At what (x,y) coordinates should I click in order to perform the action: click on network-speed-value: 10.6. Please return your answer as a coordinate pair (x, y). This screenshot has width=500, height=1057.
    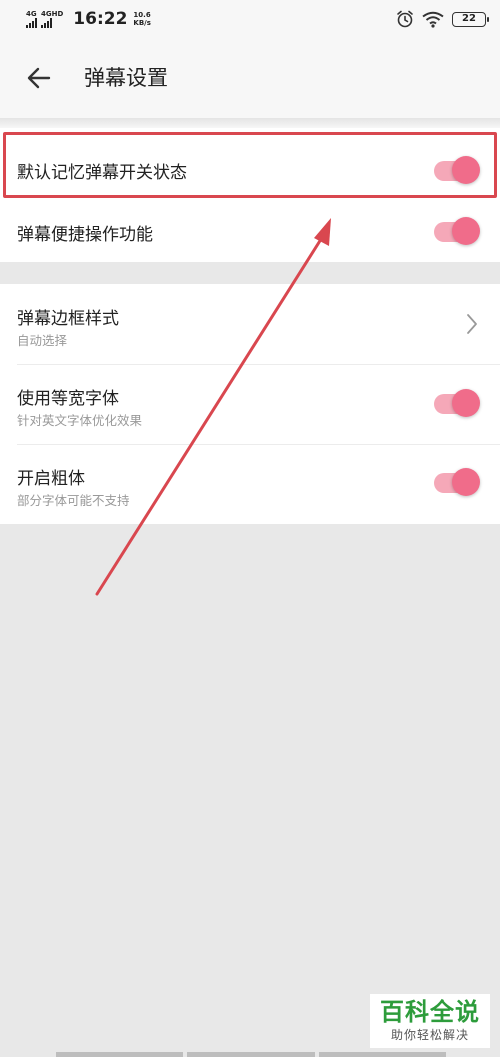
    Looking at the image, I should click on (142, 15).